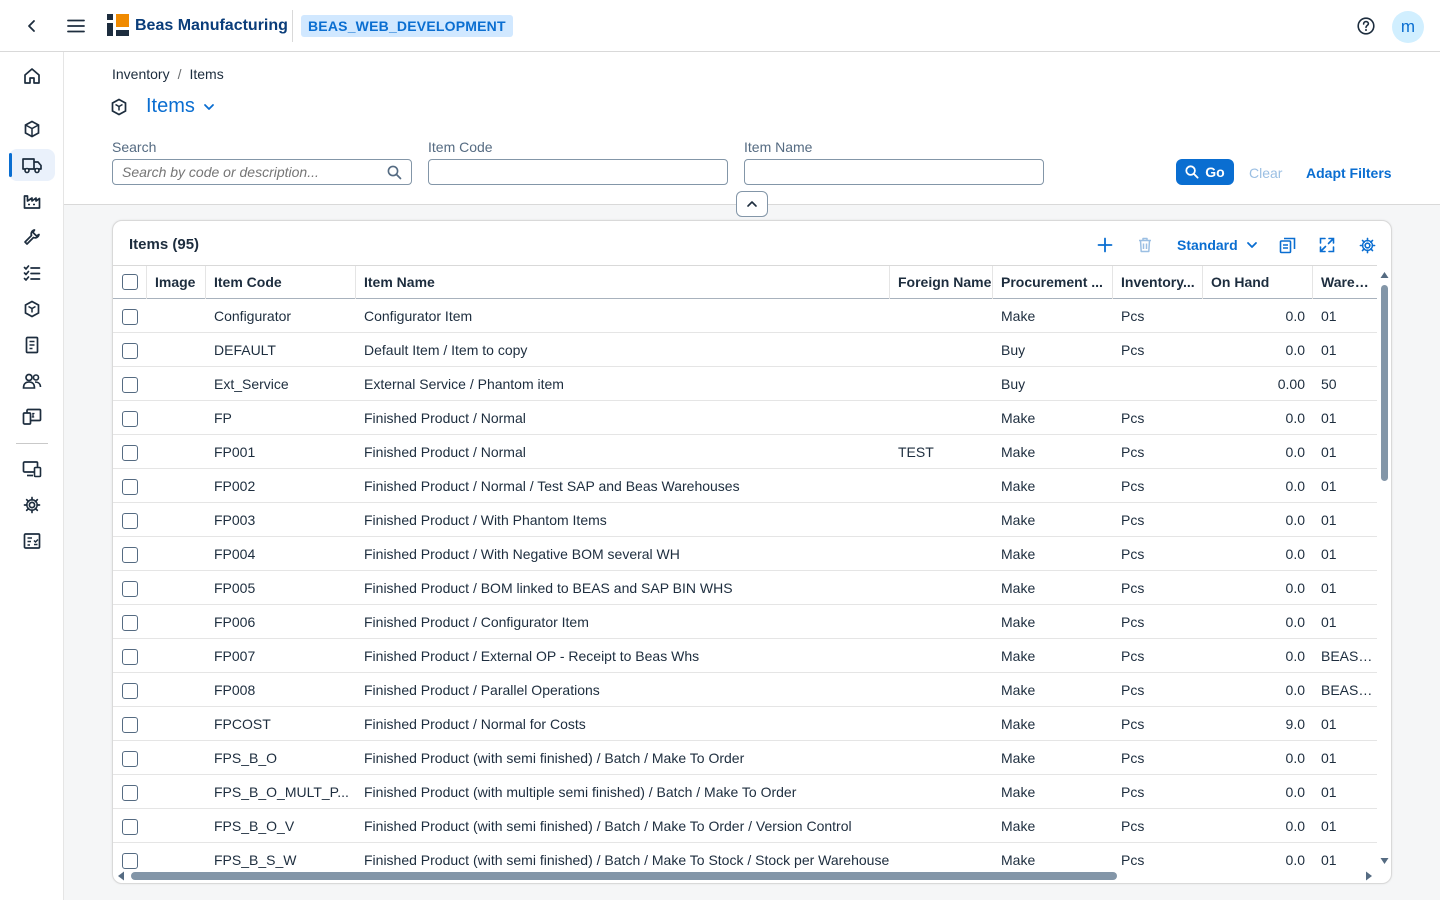 The width and height of the screenshot is (1440, 900). Describe the element at coordinates (623, 282) in the screenshot. I see `column-header-item-name: Item Name` at that location.